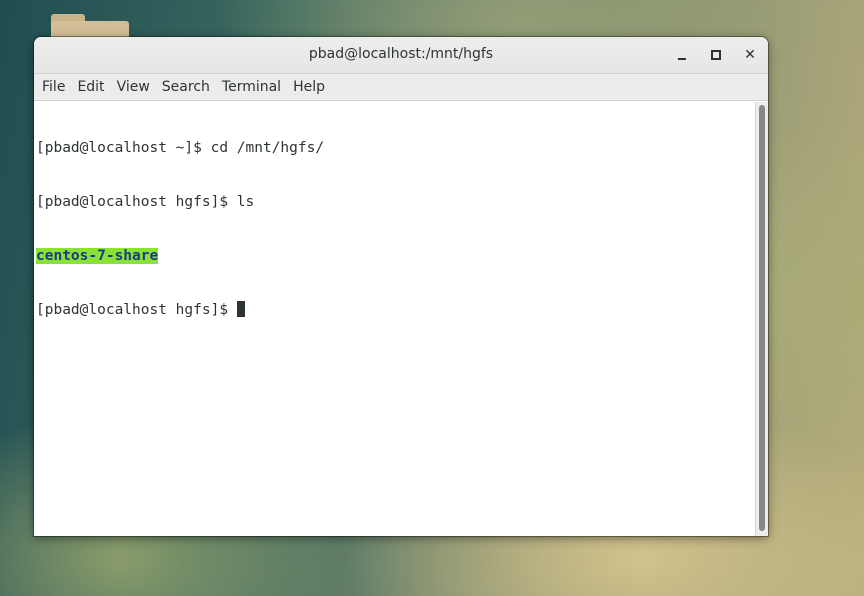 This screenshot has width=864, height=596. Describe the element at coordinates (682, 55) in the screenshot. I see `minimize-button` at that location.